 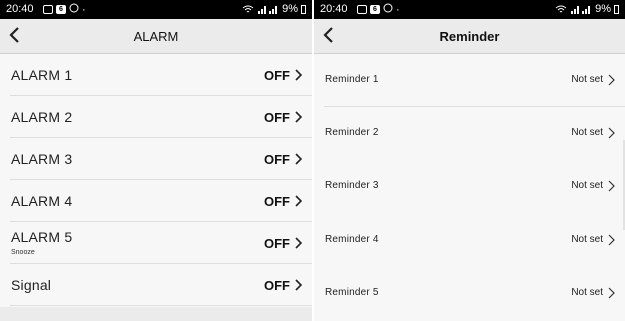 What do you see at coordinates (352, 239) in the screenshot?
I see `reminder-label: Reminder 4` at bounding box center [352, 239].